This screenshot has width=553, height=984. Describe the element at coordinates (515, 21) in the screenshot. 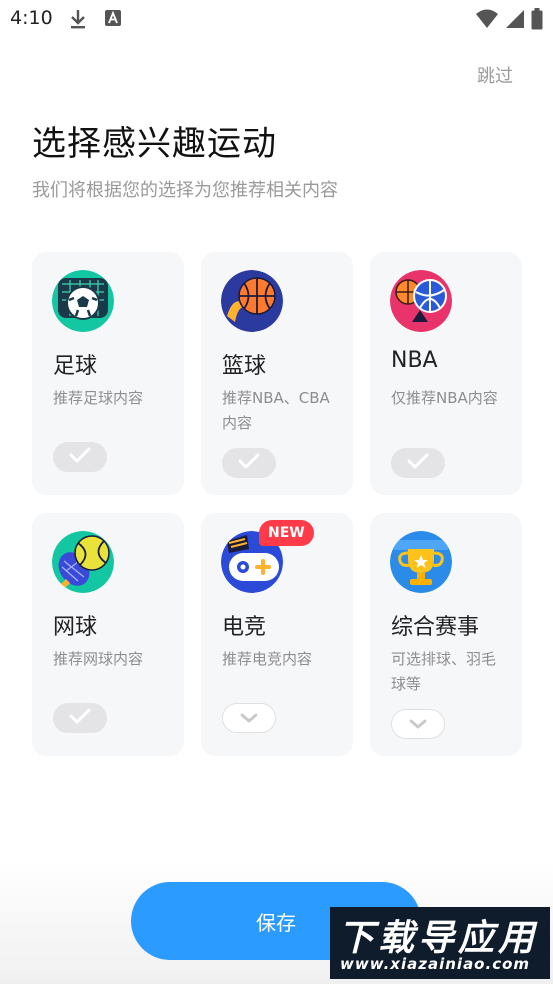

I see `signal-icon` at that location.